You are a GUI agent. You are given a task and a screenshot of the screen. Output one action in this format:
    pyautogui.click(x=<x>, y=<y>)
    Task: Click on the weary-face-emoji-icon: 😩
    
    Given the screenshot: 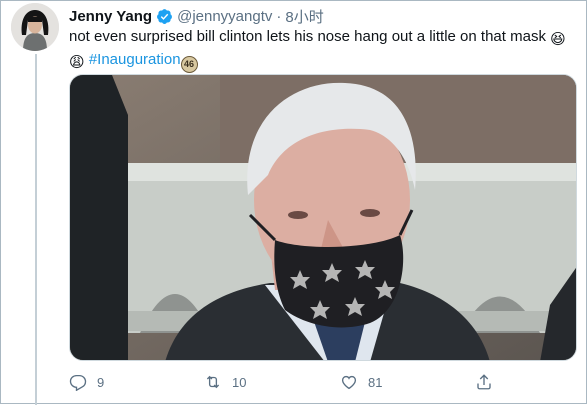 What is the action you would take?
    pyautogui.click(x=77, y=62)
    